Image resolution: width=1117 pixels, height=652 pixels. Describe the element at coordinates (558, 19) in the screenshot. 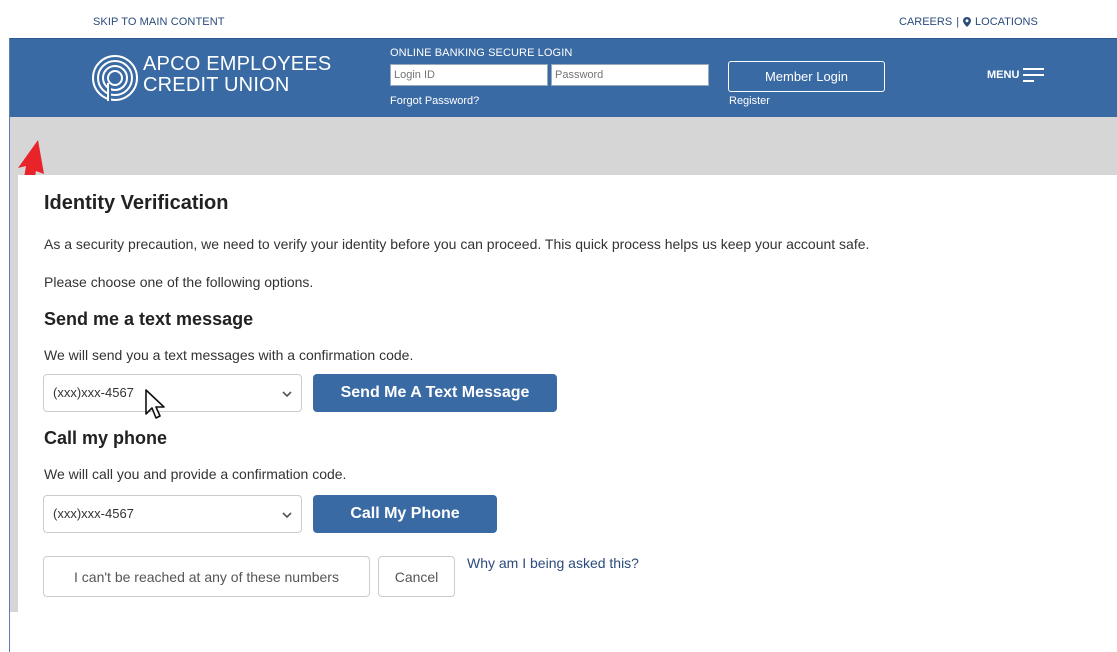

I see `utility-bar: SKIP TO MAIN CONTENT CAREERS | LOCATIONS` at that location.